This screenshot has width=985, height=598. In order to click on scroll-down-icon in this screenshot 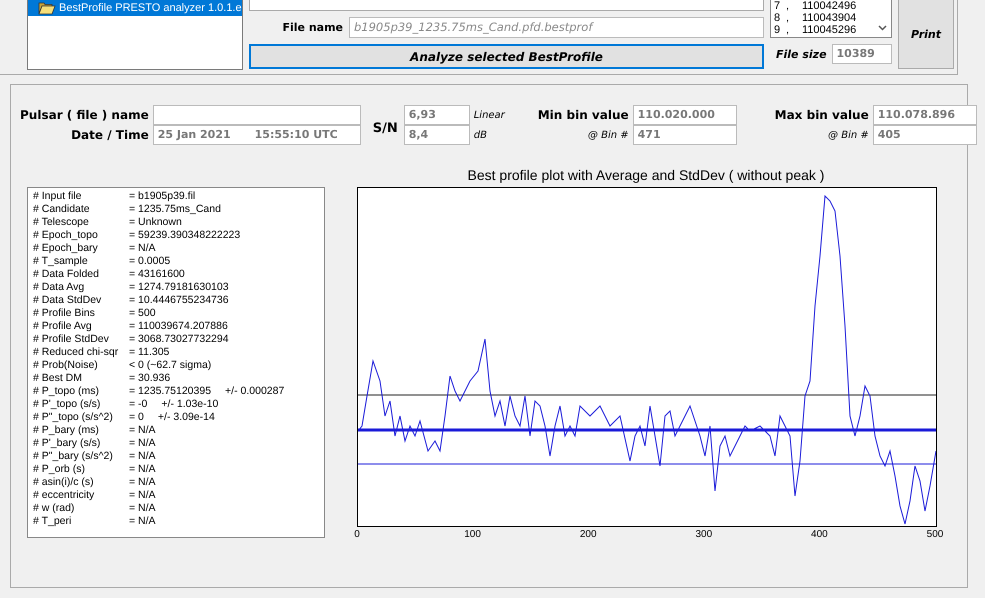, I will do `click(882, 28)`.